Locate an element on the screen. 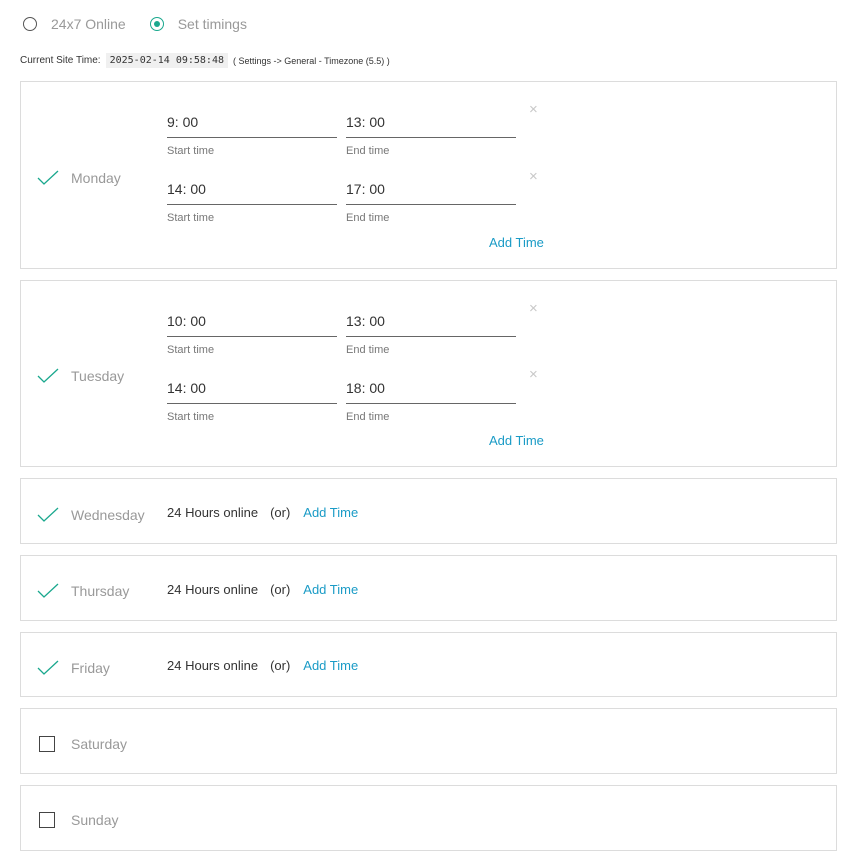  site-time-value: 2025-02-14 09:58:48 is located at coordinates (166, 60).